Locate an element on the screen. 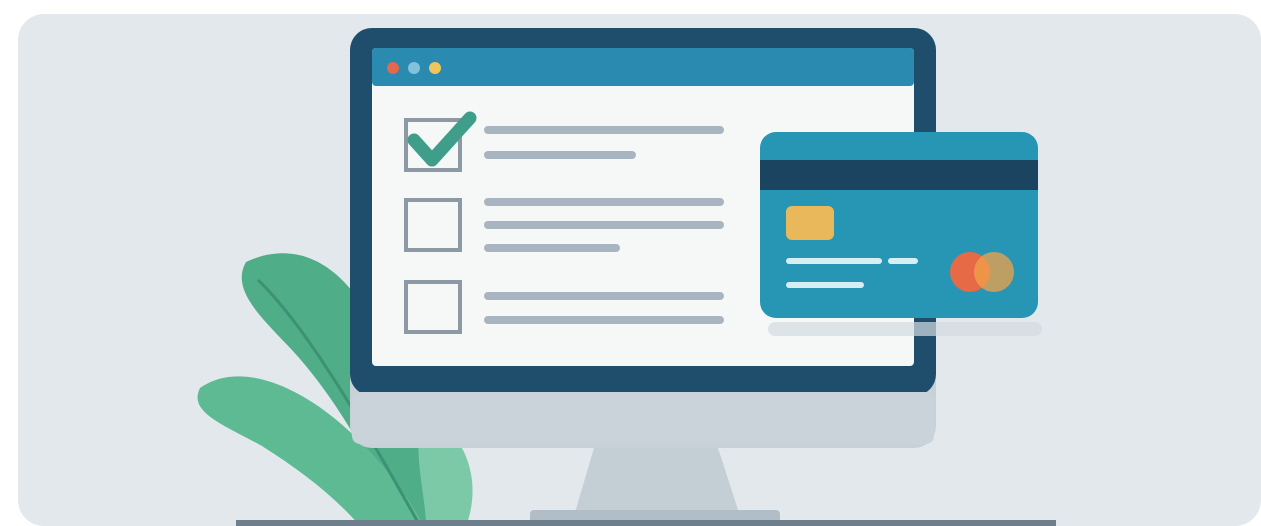 Image resolution: width=1261 pixels, height=526 pixels. card-magnetic-stripe is located at coordinates (899, 175).